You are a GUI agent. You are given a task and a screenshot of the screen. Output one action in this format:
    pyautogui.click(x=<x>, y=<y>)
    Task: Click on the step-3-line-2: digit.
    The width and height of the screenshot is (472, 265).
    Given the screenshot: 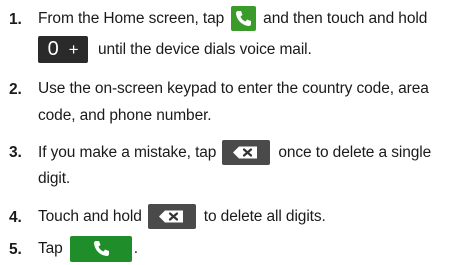 What is the action you would take?
    pyautogui.click(x=54, y=179)
    